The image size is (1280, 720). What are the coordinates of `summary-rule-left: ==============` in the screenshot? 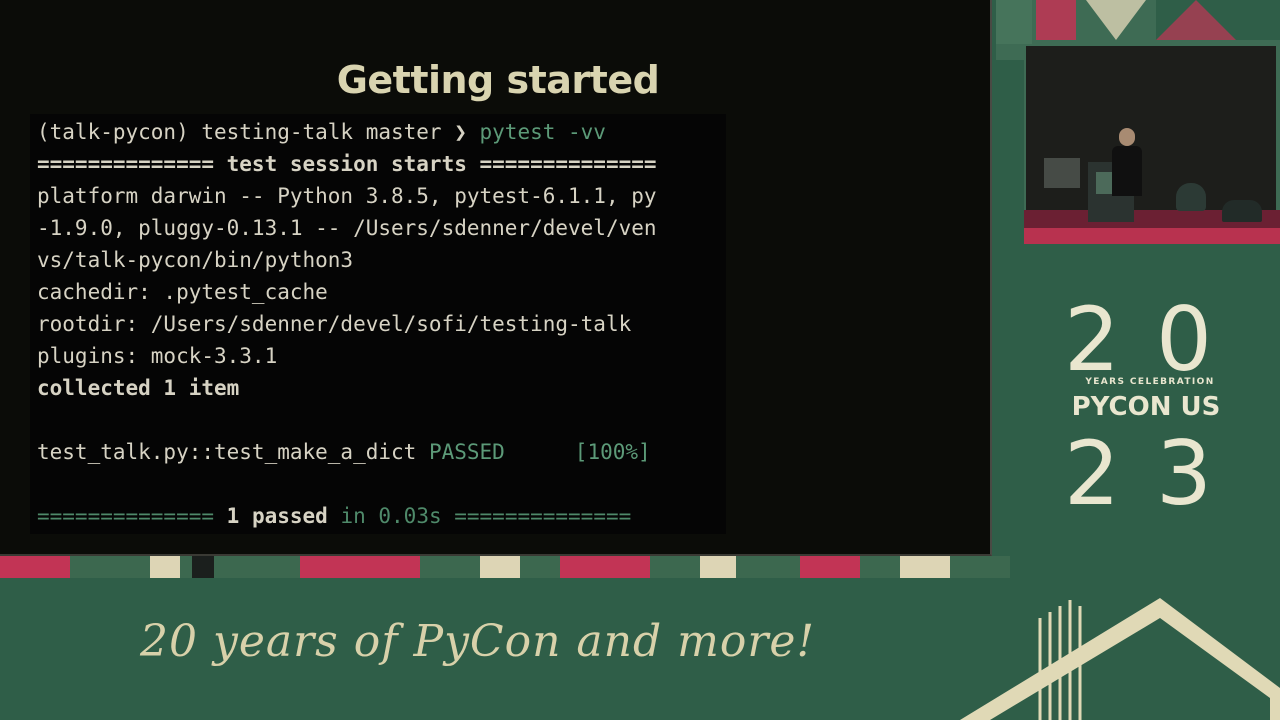 It's located at (132, 516).